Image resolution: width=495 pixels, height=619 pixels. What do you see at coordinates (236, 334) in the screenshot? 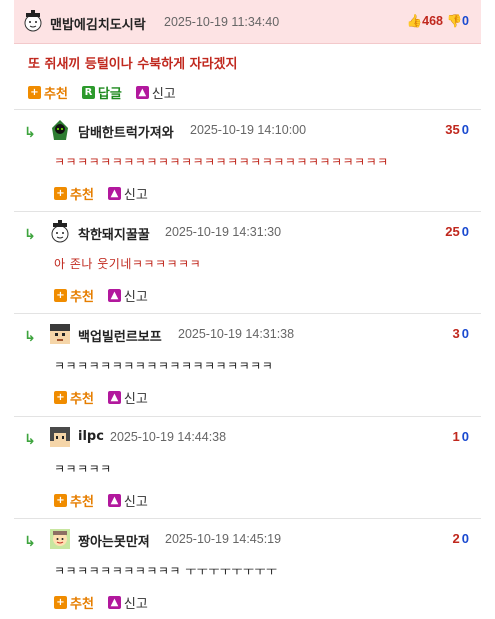
I see `comment-date: 2025-10-19 14:31:38` at bounding box center [236, 334].